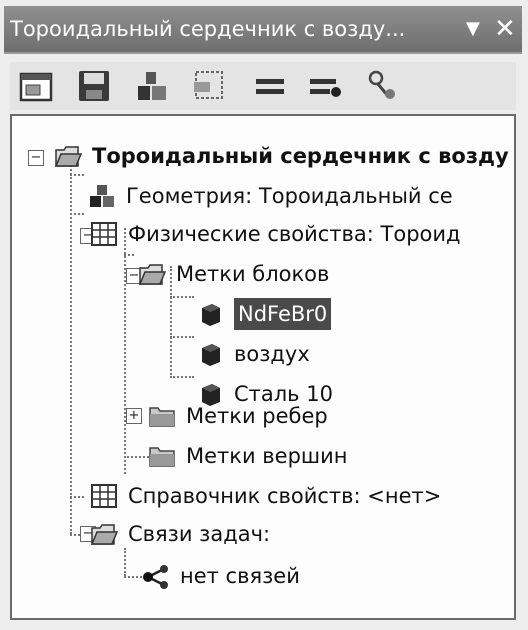 This screenshot has height=630, width=528. I want to click on equals-icon, so click(270, 86).